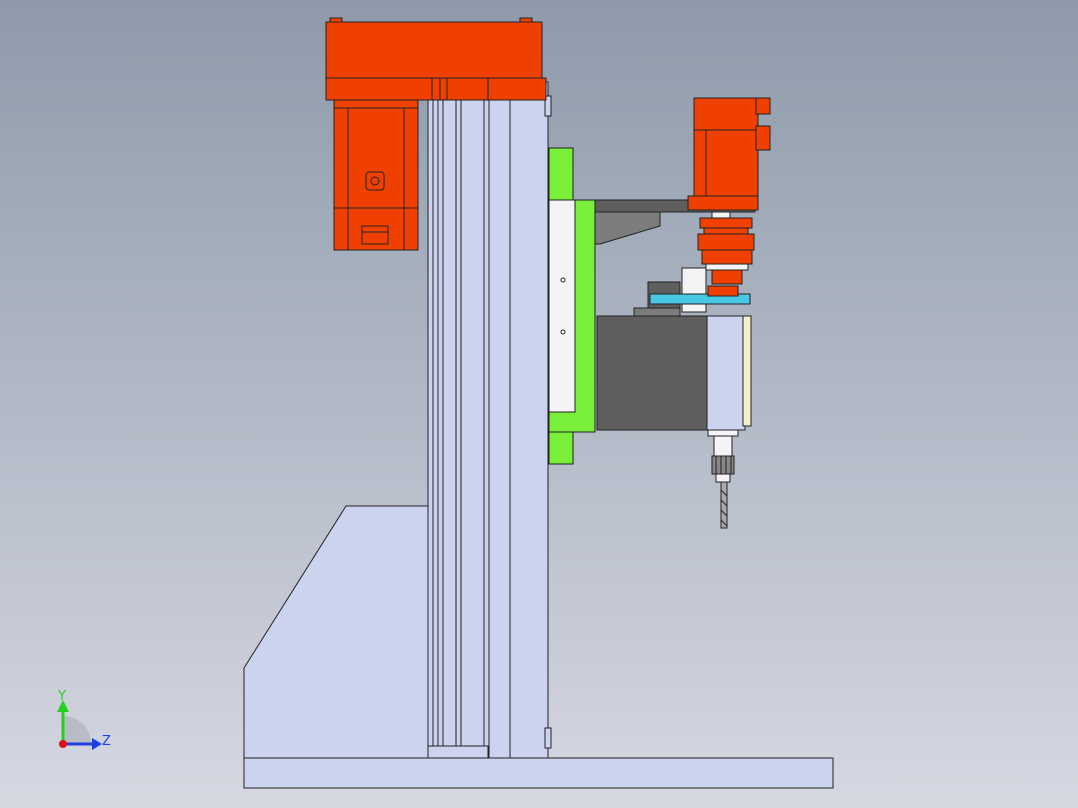 This screenshot has height=808, width=1078. What do you see at coordinates (61, 696) in the screenshot?
I see `y-axis-label: Y` at bounding box center [61, 696].